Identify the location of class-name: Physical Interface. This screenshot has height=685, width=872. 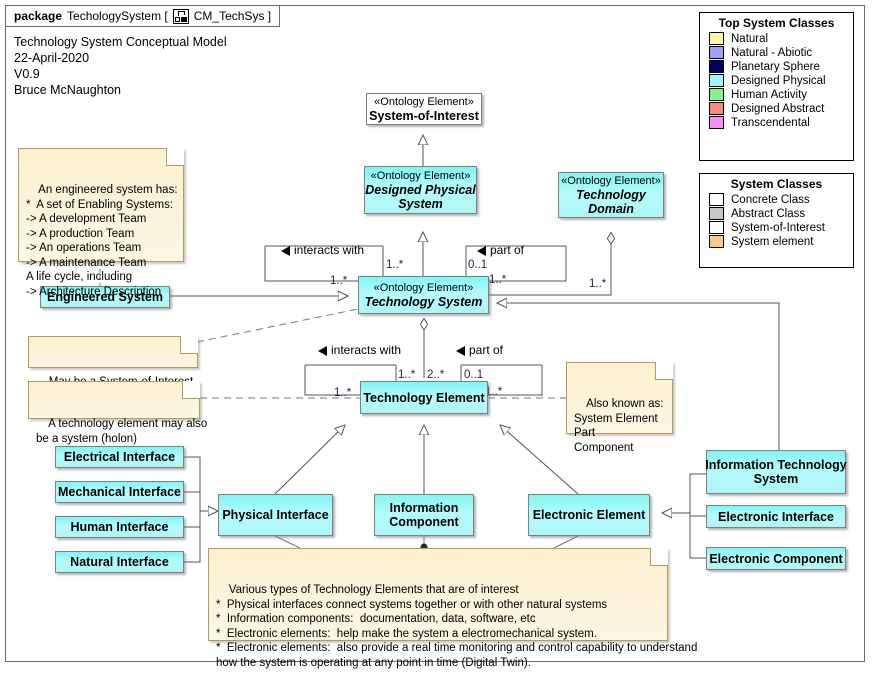
(275, 515).